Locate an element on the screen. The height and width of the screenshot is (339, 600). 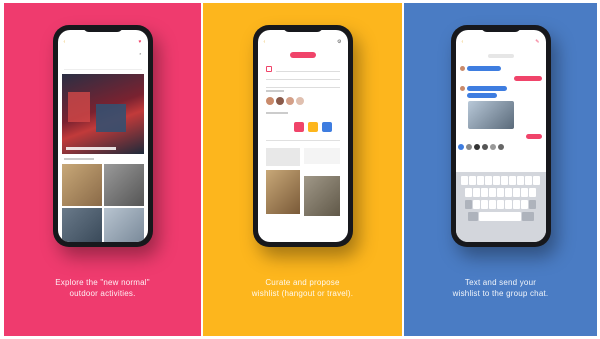
featured-image is located at coordinates (102, 114).